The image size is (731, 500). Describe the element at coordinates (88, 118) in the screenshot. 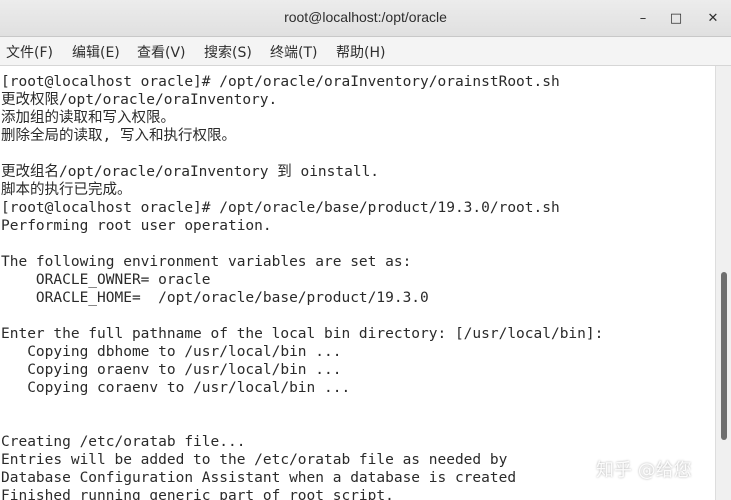

I see `terminal-line: 添加组的读取和写入权限。` at that location.